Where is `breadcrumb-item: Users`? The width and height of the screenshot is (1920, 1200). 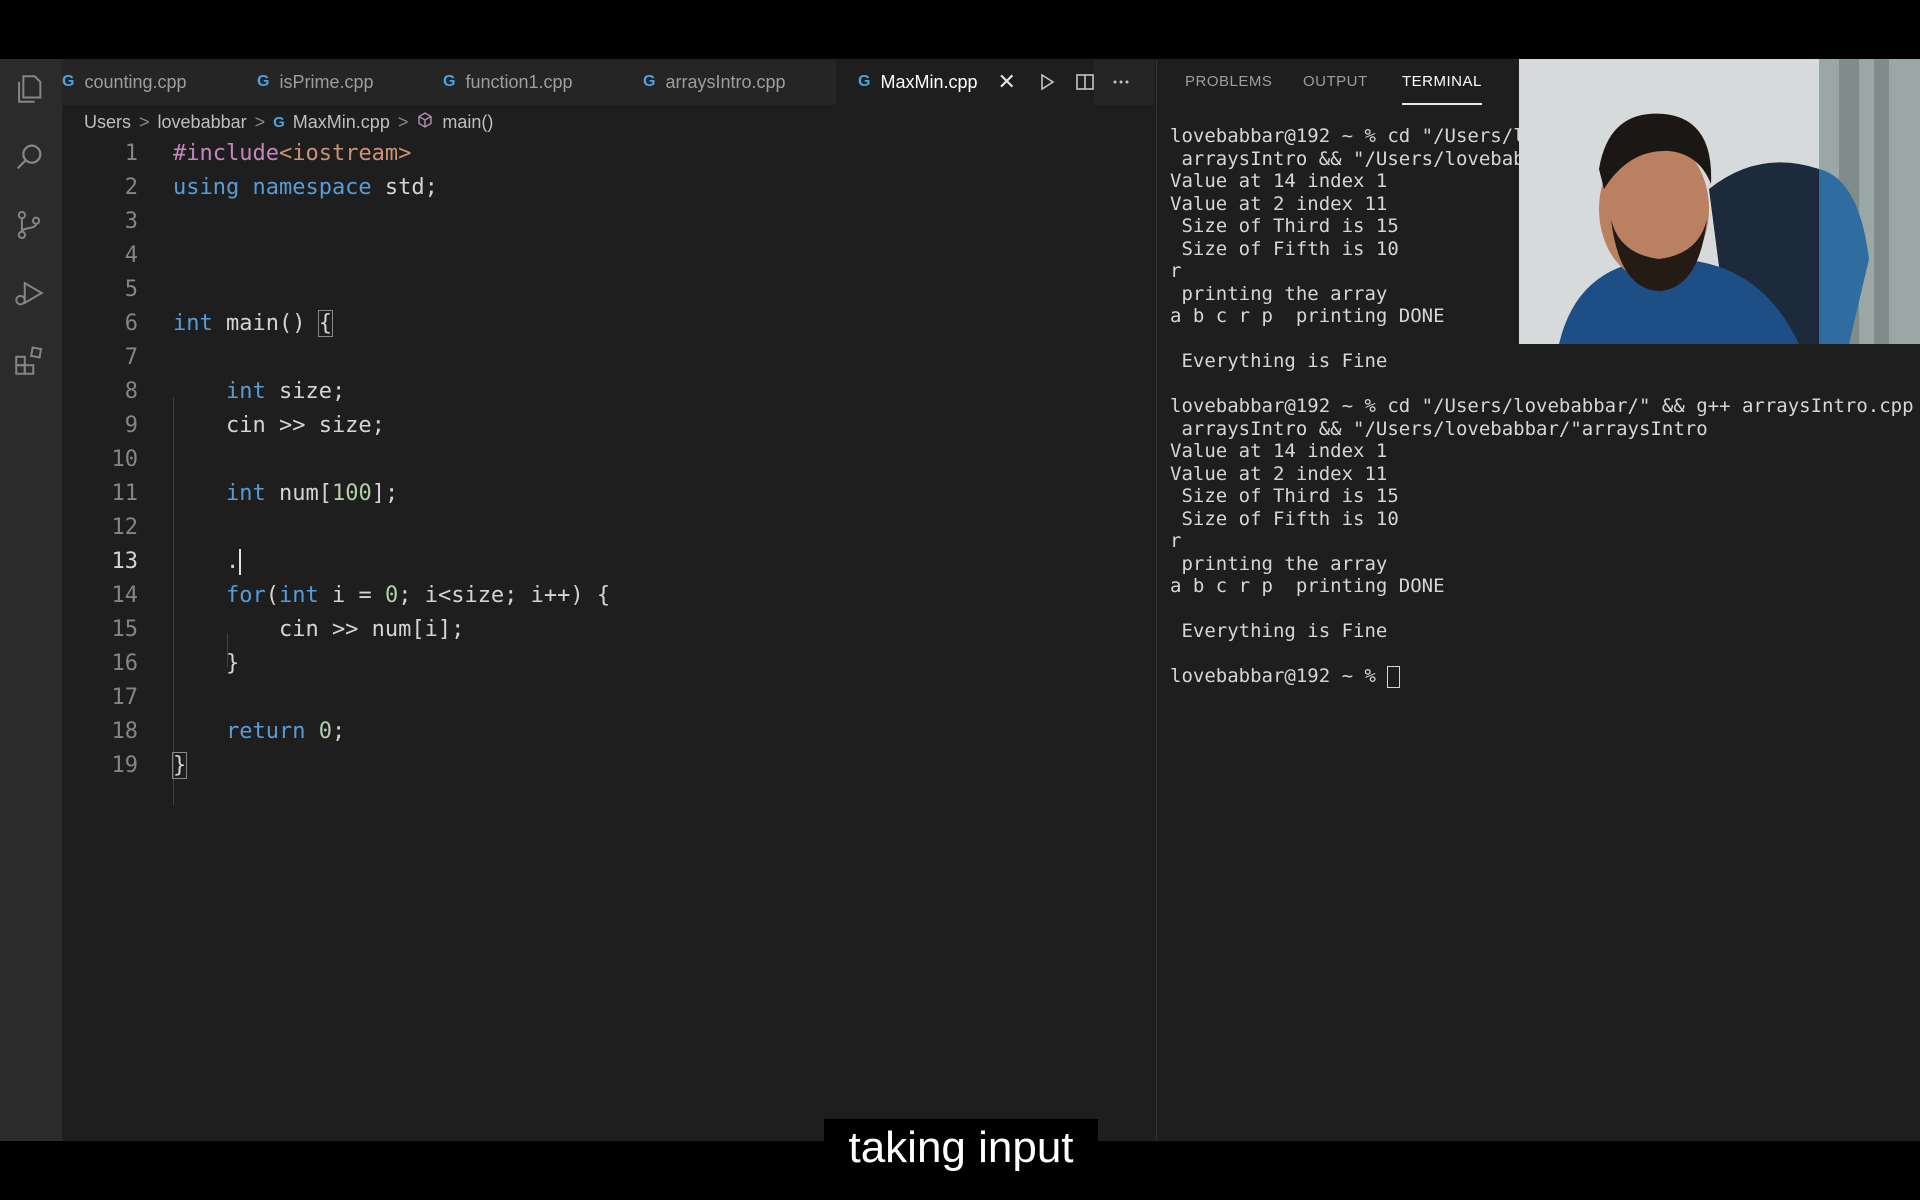
breadcrumb-item: Users is located at coordinates (107, 122).